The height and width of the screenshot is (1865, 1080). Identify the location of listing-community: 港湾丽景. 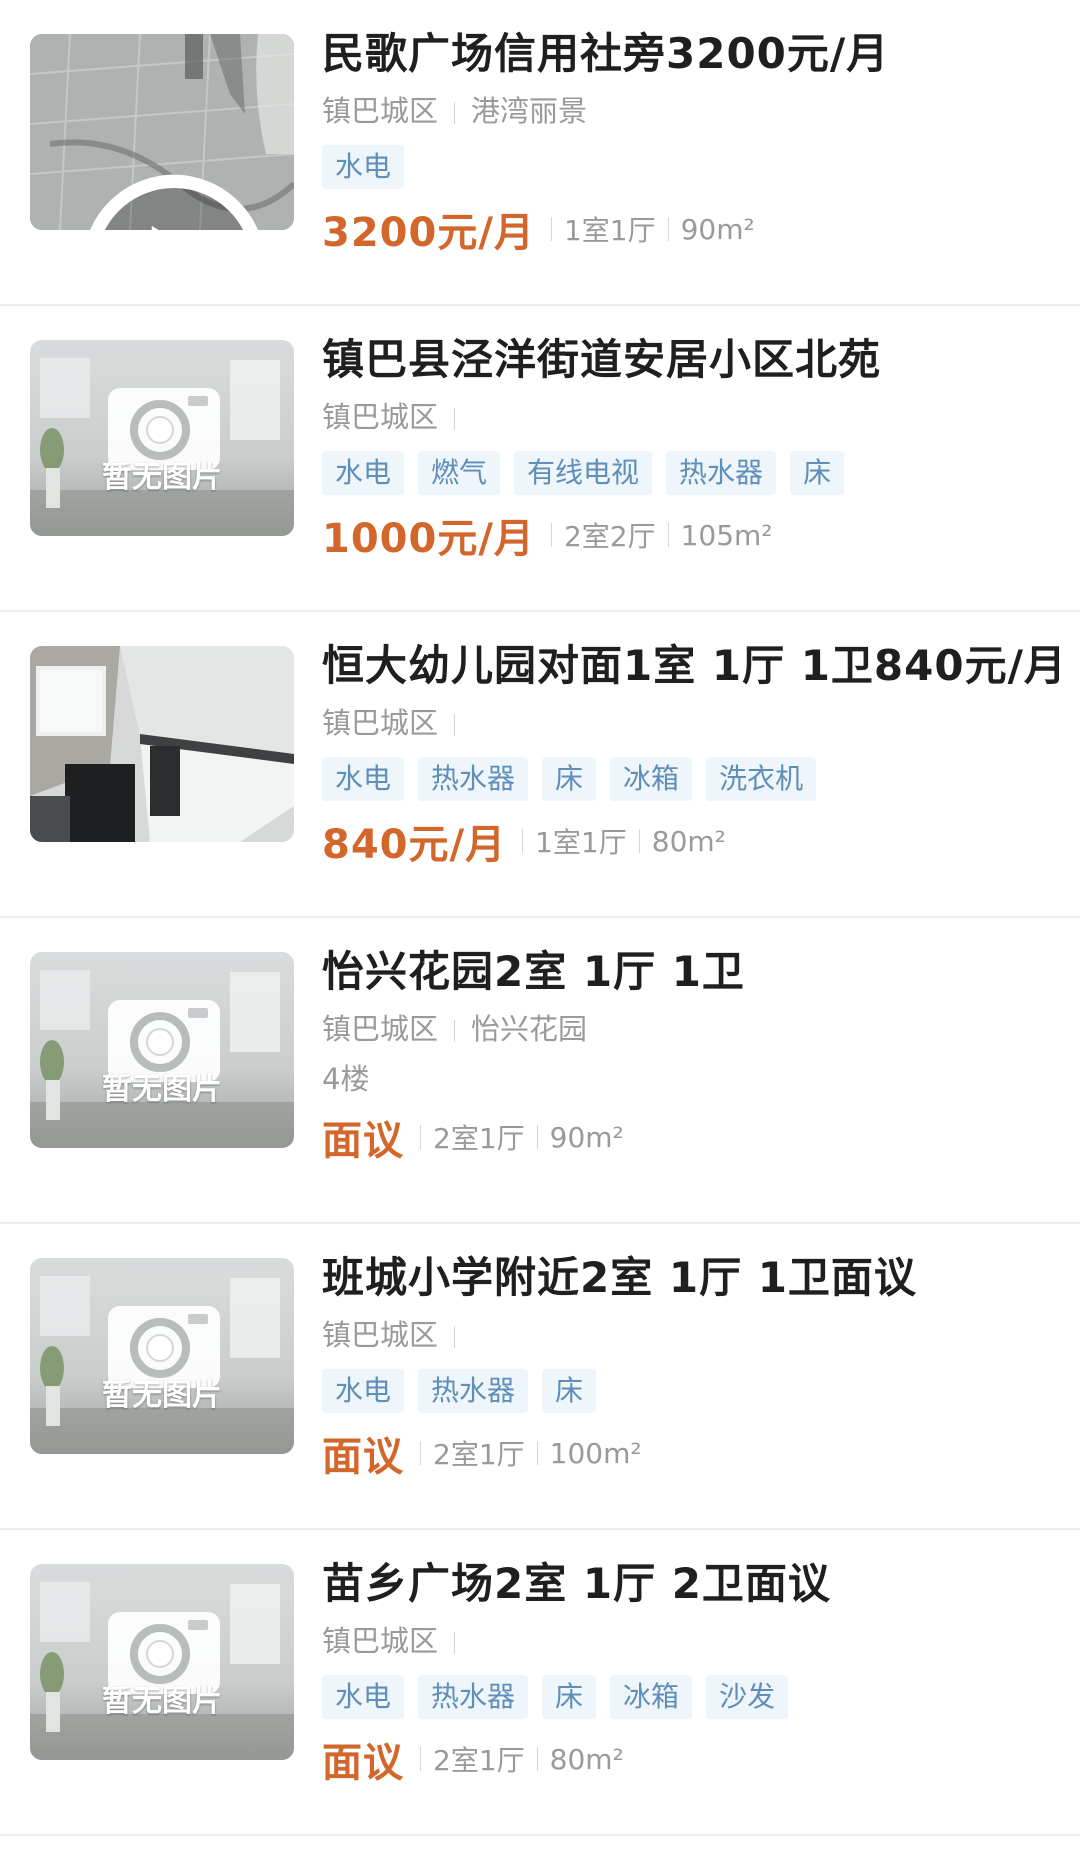
(529, 111).